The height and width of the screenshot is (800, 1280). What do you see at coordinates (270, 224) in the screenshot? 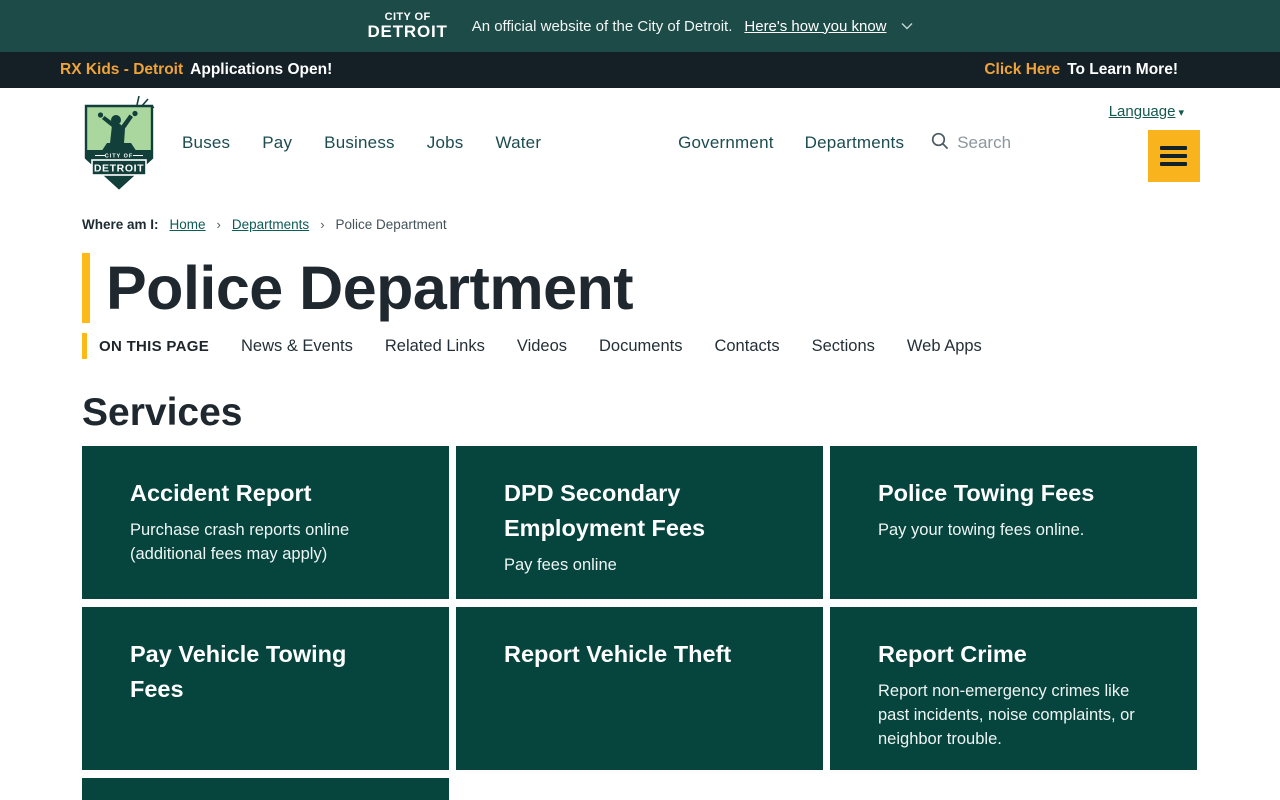
I see `breadcrumb-departments-link: Departments` at bounding box center [270, 224].